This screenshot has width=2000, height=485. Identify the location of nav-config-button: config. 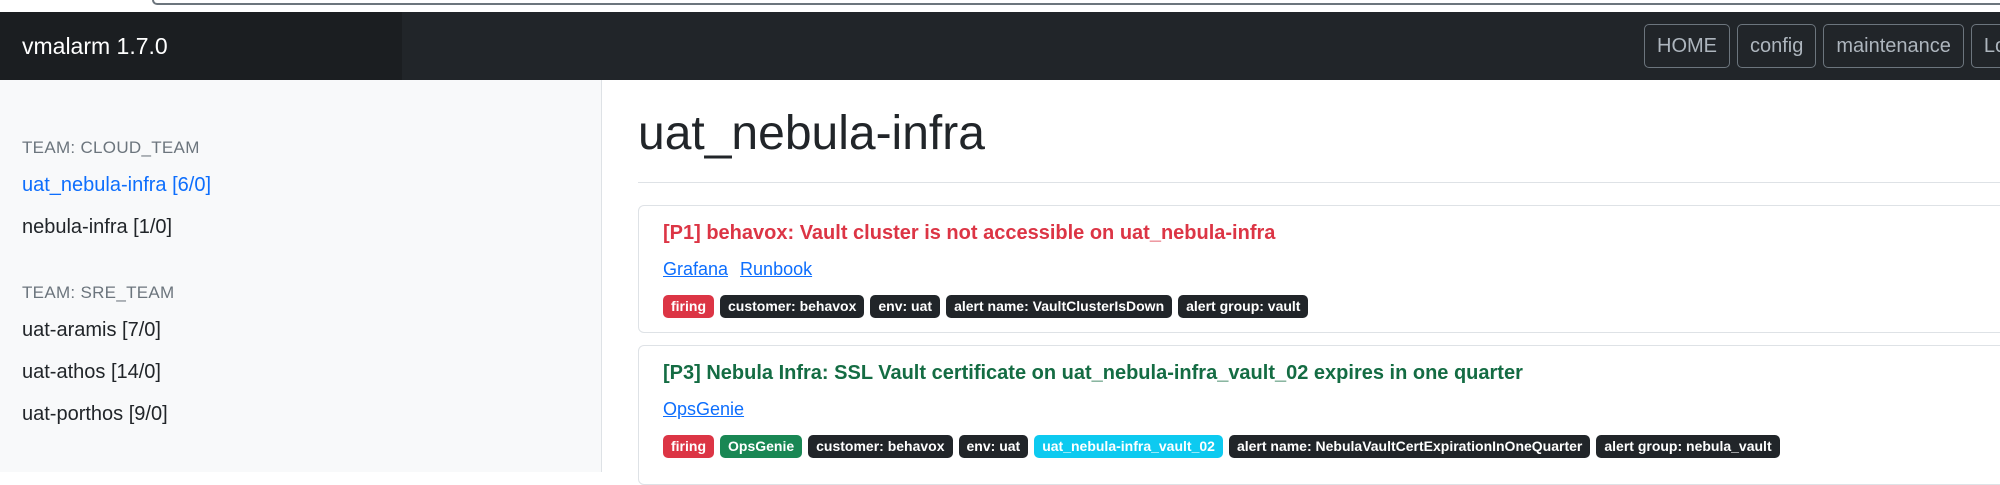
(1777, 46).